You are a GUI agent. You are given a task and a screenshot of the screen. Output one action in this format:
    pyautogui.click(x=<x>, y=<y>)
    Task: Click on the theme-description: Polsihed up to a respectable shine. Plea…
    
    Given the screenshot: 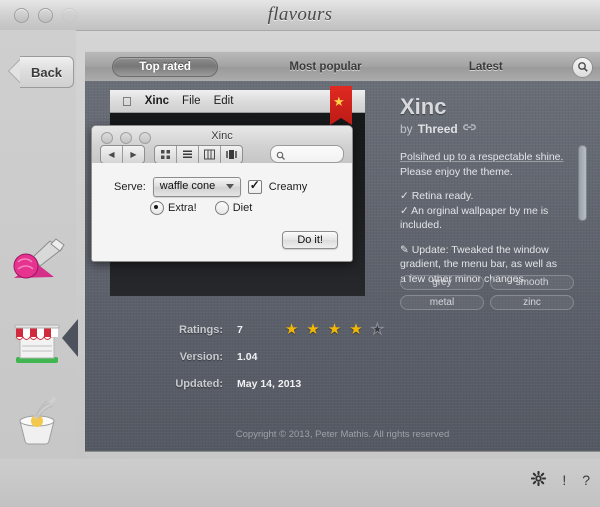 What is the action you would take?
    pyautogui.click(x=486, y=220)
    